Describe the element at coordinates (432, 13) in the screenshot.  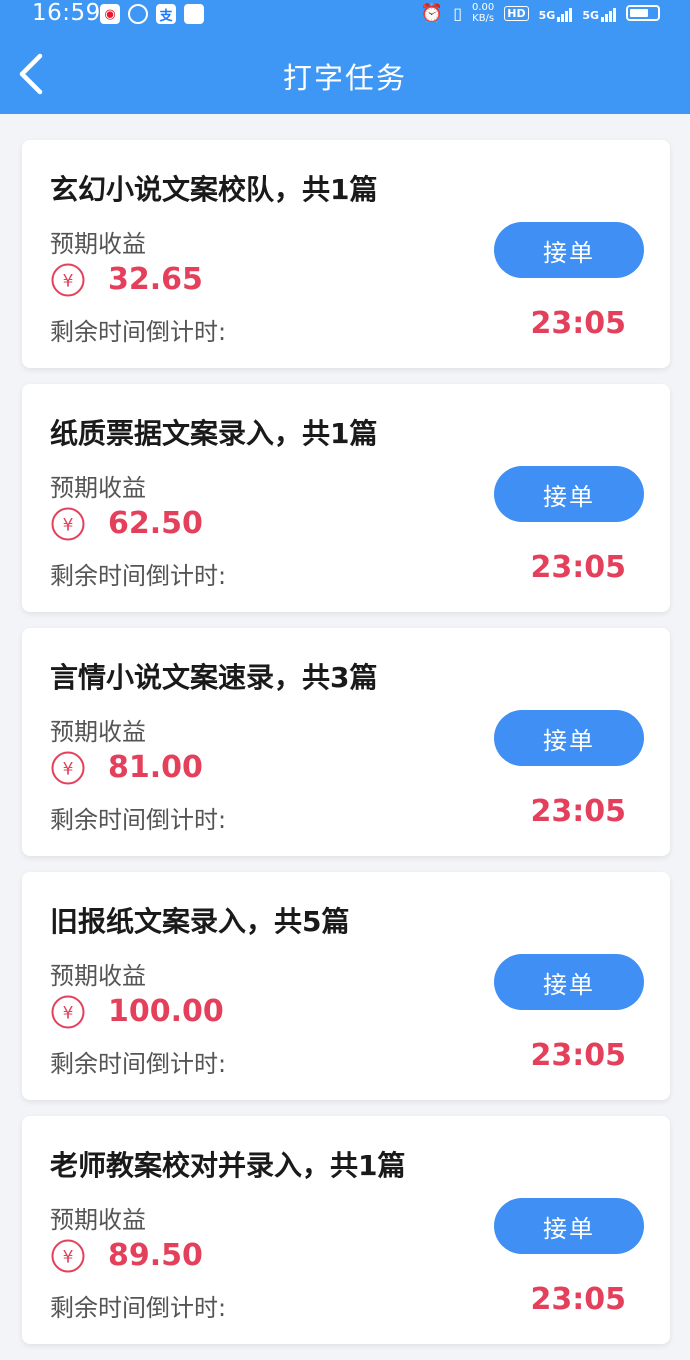
I see `alarm-icon: ⏰` at that location.